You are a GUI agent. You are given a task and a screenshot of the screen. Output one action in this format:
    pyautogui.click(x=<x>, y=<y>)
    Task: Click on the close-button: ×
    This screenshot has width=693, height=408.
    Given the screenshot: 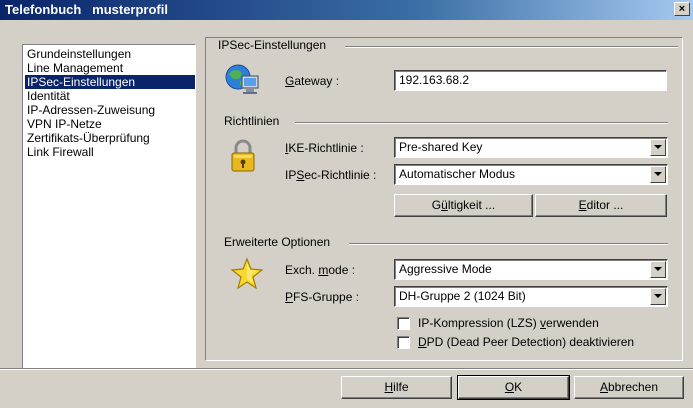 What is the action you would take?
    pyautogui.click(x=682, y=9)
    